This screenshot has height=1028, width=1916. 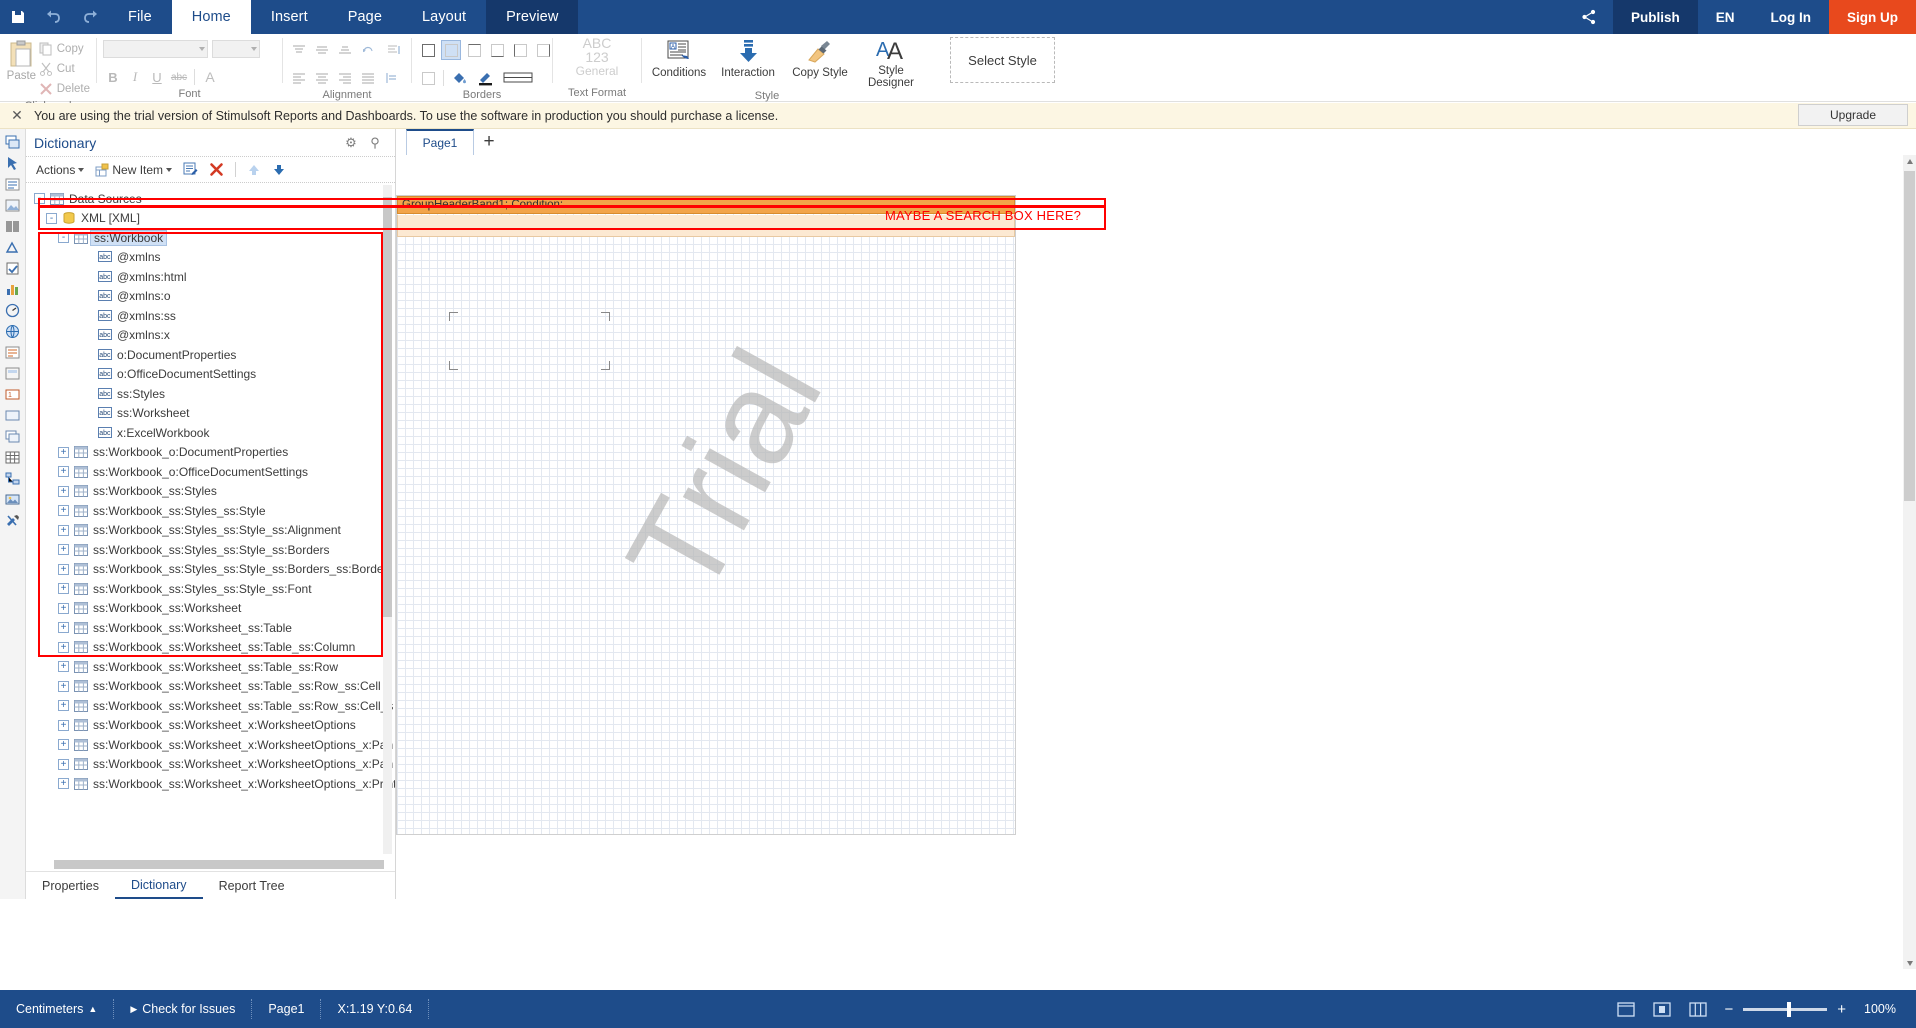 I want to click on tab-report-tree: Report Tree, so click(x=252, y=885).